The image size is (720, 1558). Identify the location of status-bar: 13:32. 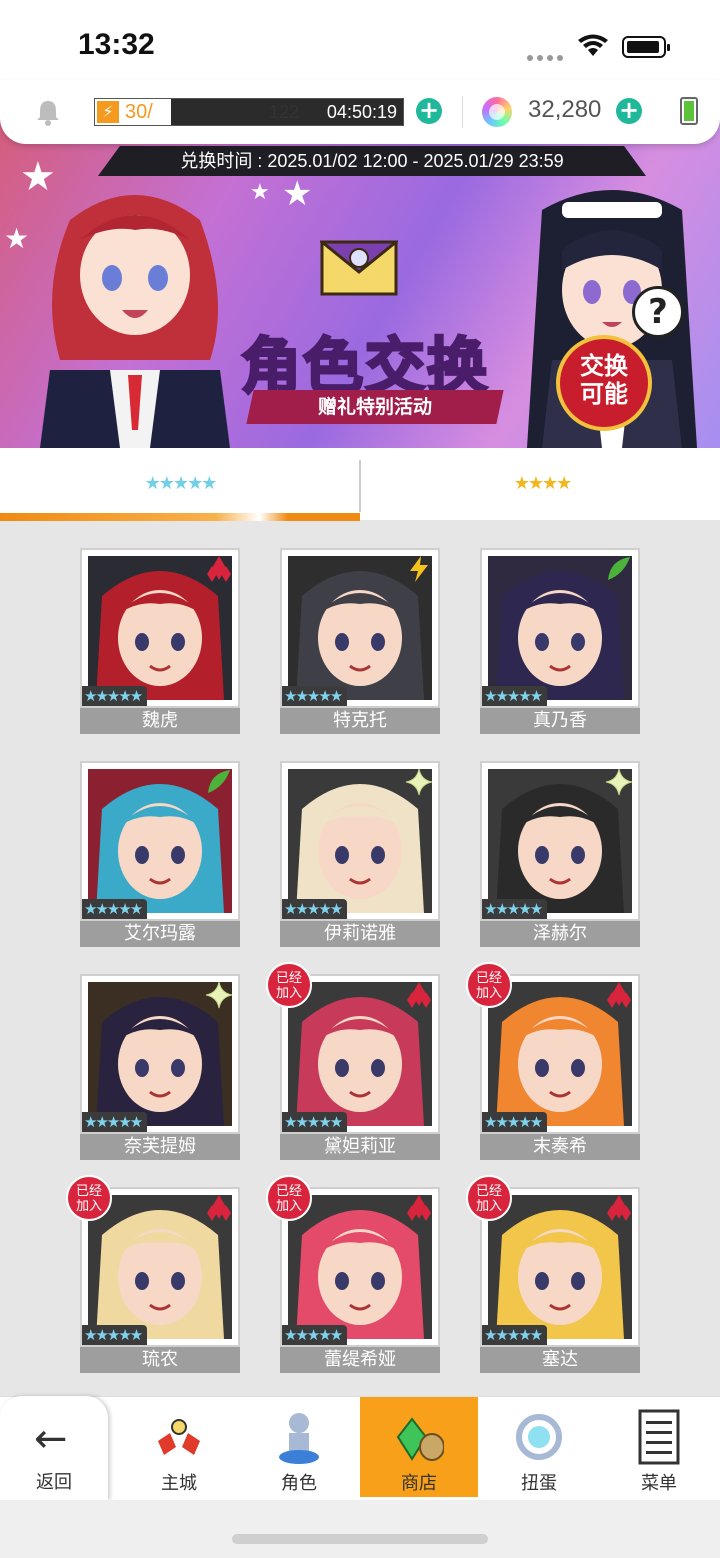
(360, 40).